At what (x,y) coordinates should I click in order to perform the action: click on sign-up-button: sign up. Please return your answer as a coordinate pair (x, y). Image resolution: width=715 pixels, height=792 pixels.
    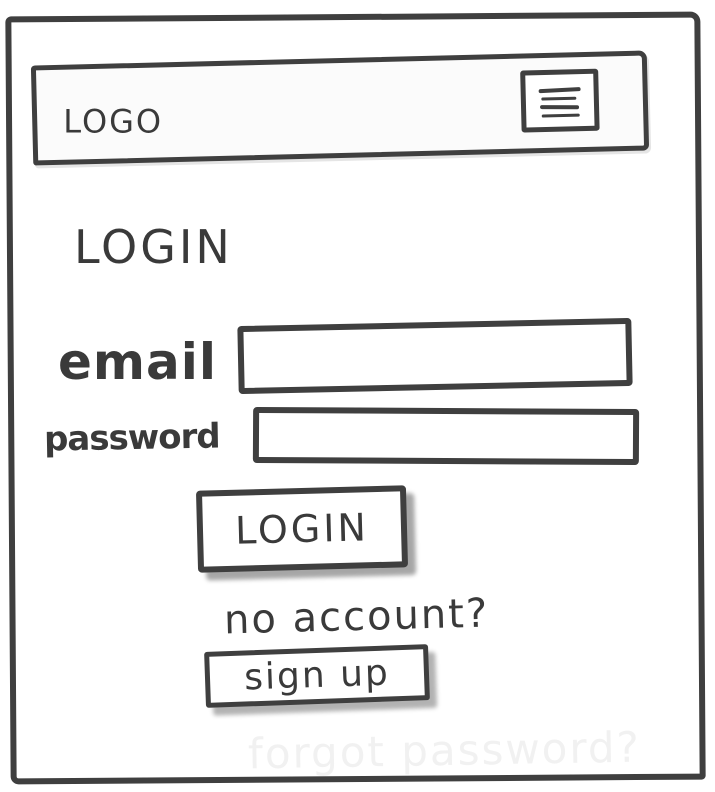
    Looking at the image, I should click on (317, 676).